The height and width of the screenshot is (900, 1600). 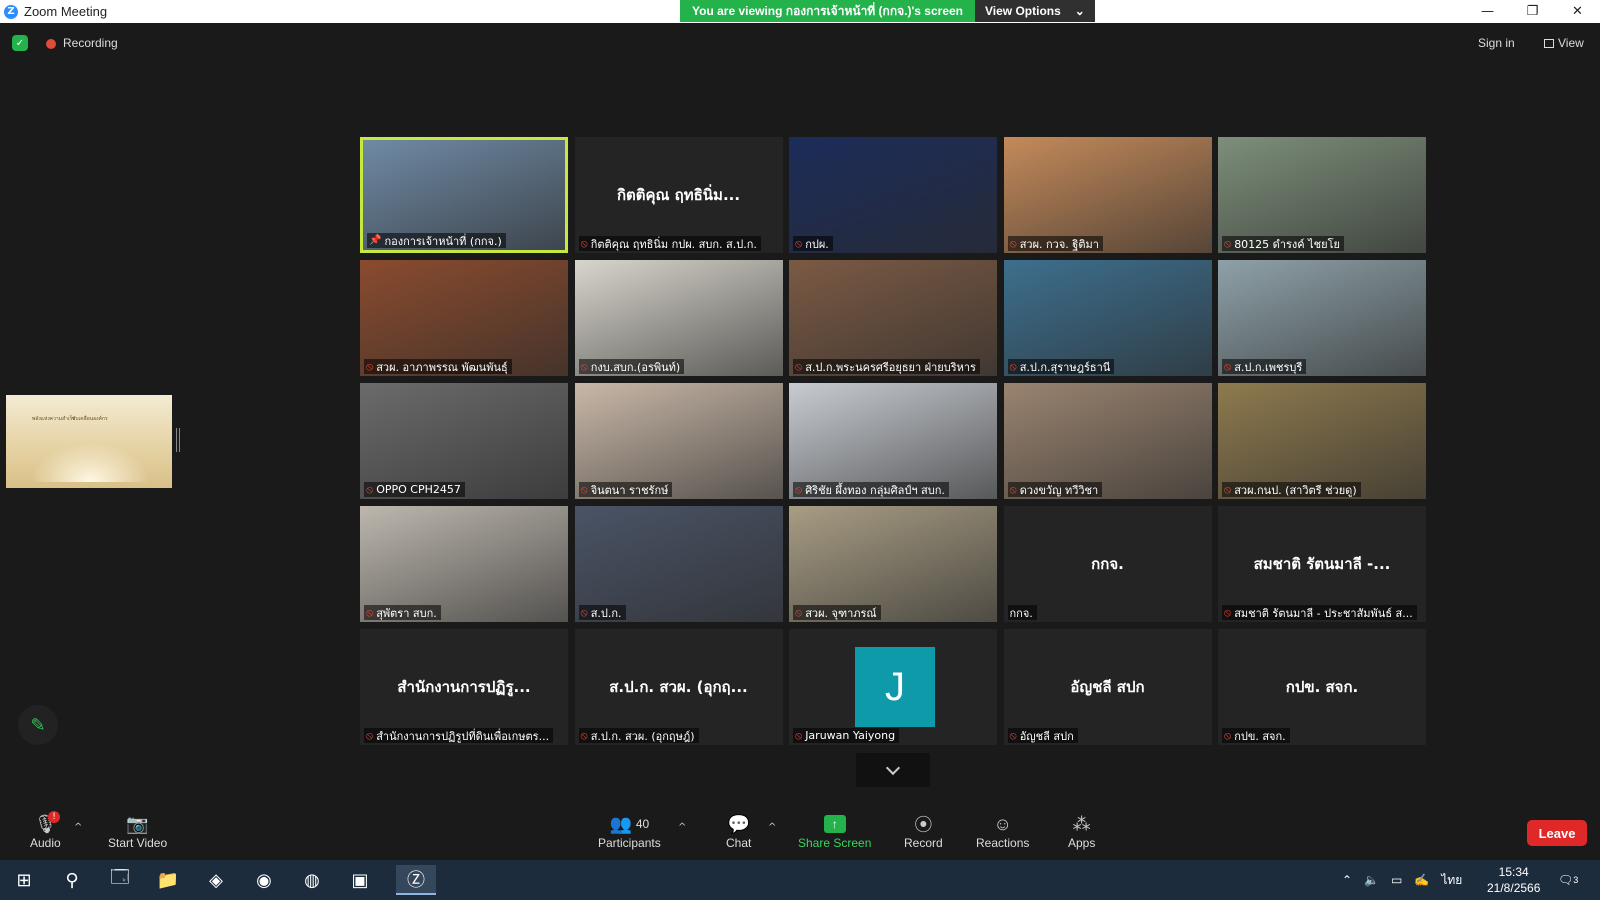 I want to click on folder-icon: 📁, so click(x=168, y=880).